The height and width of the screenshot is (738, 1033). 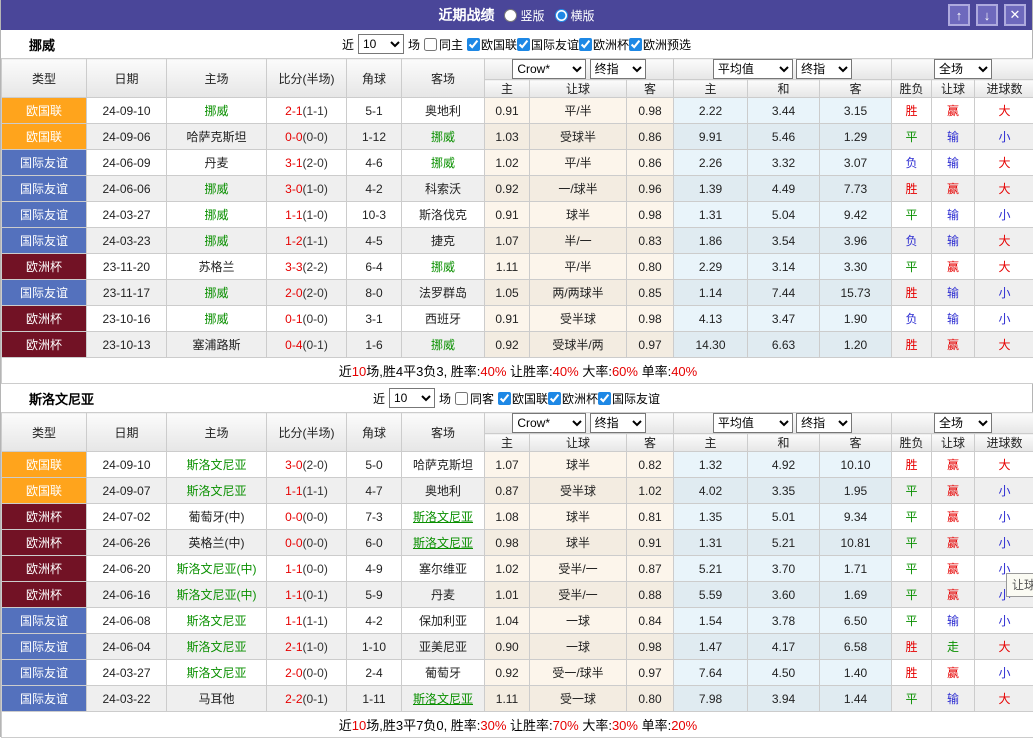 I want to click on home-odds: 1.11, so click(x=507, y=699).